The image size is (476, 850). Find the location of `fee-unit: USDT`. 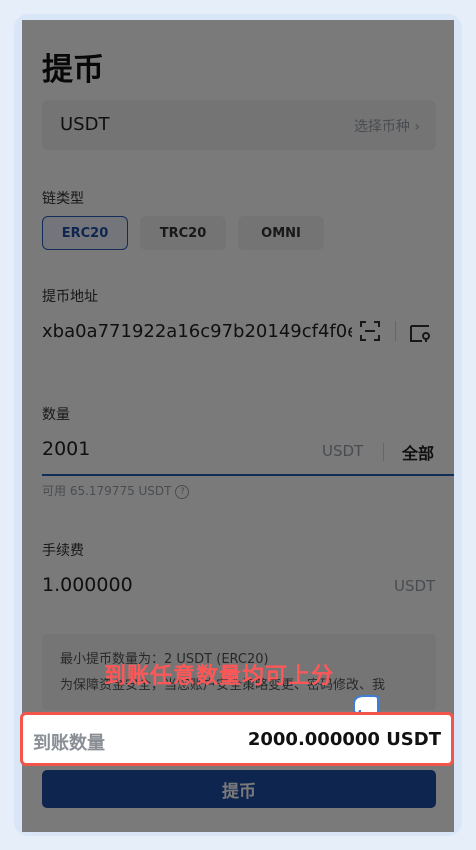

fee-unit: USDT is located at coordinates (415, 586).